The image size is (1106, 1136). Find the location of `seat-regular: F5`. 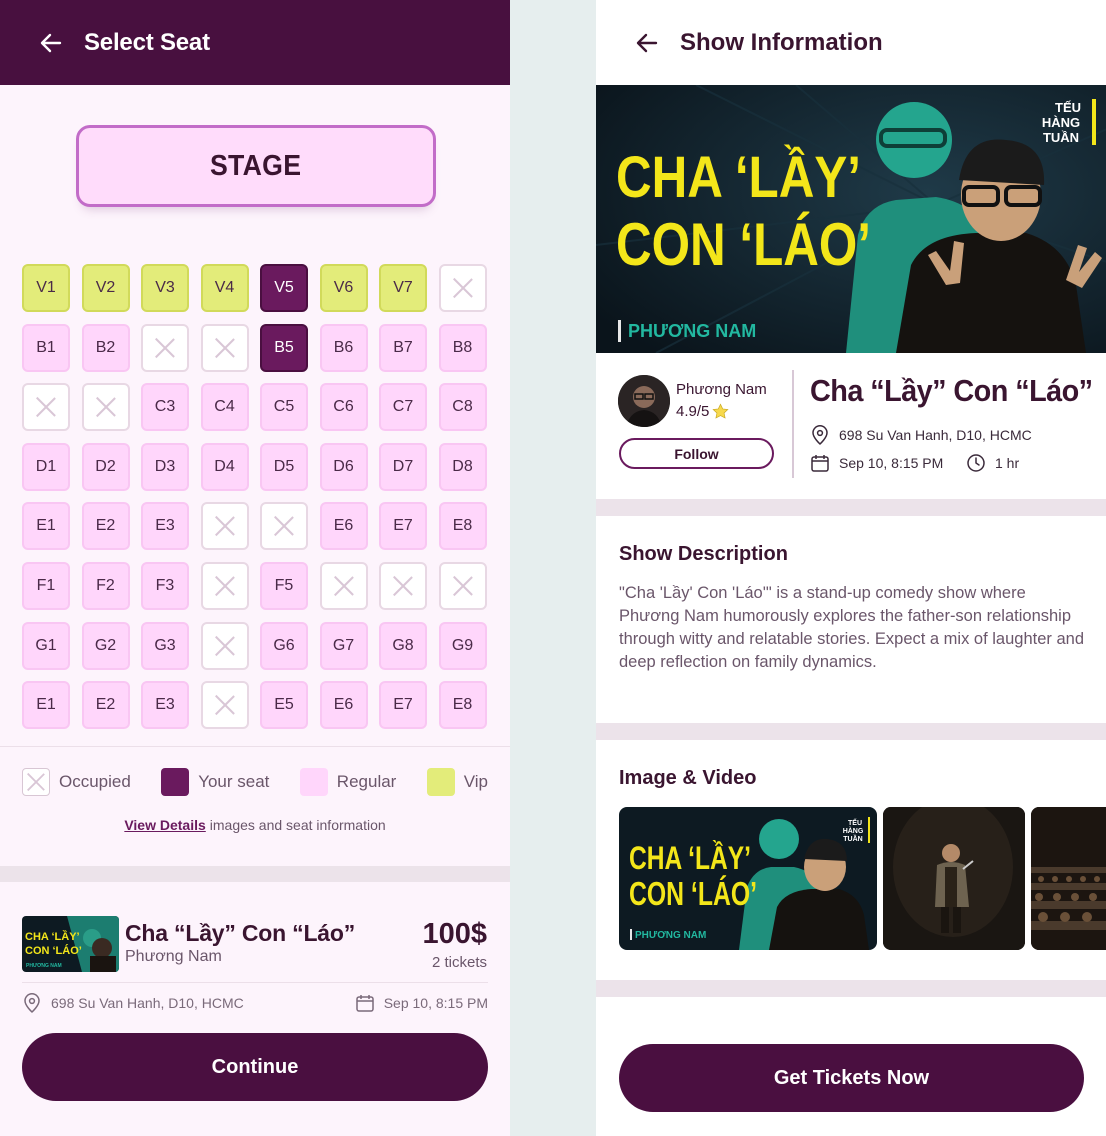

seat-regular: F5 is located at coordinates (284, 585).